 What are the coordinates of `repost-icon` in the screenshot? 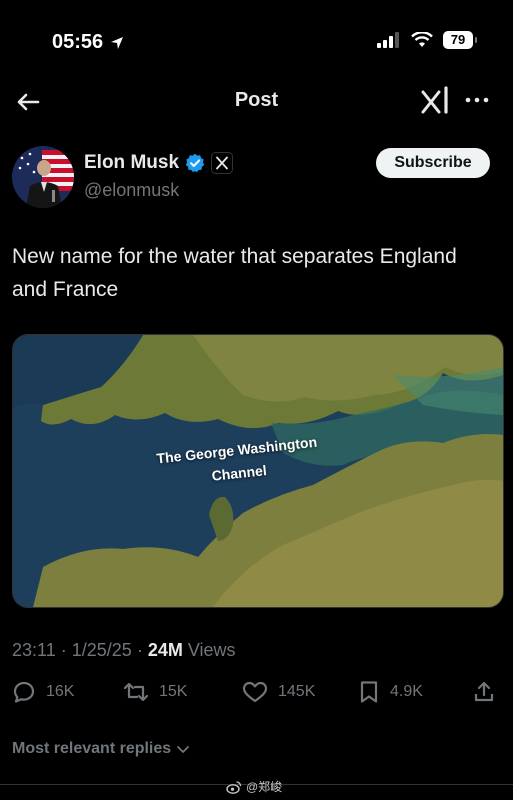 It's located at (136, 692).